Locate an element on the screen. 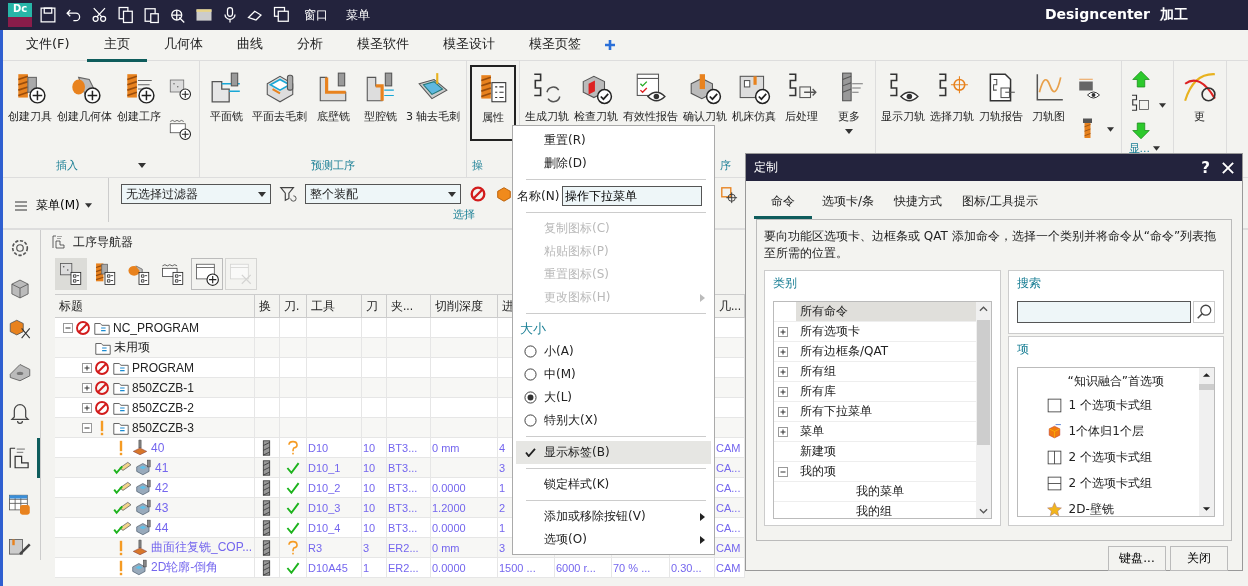 This screenshot has width=1248, height=586. ribbon-tab: 分析 is located at coordinates (309, 45).